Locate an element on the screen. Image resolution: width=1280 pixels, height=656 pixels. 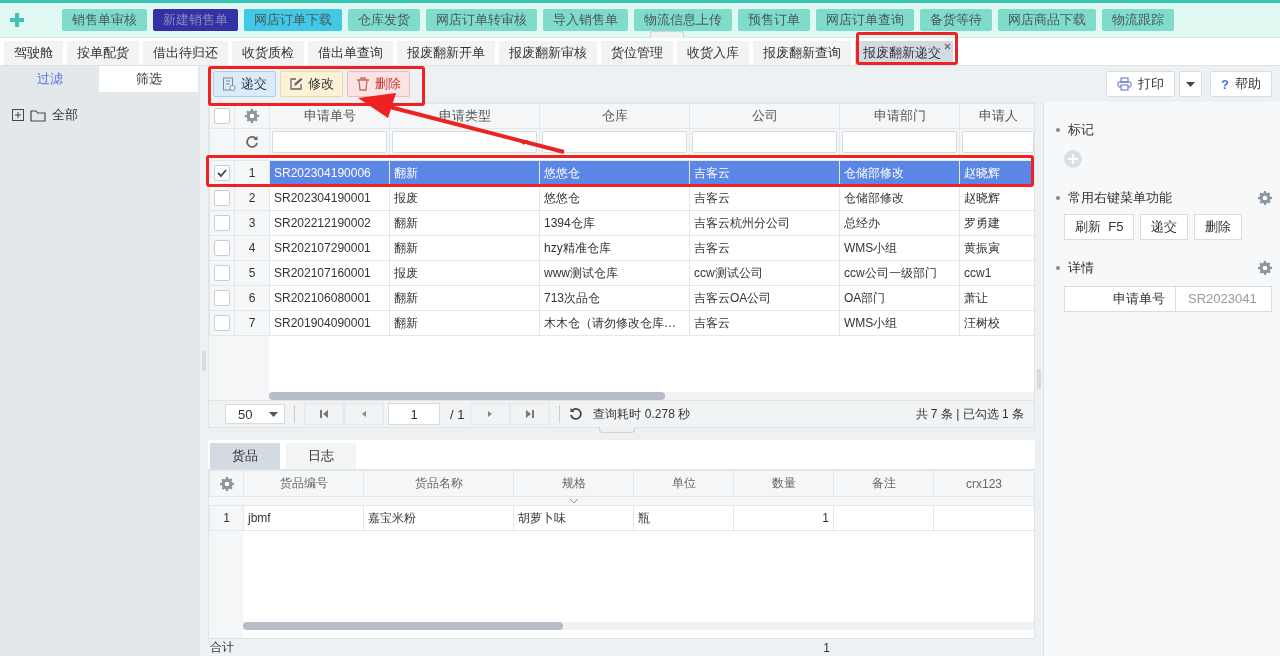
table-cell: 仓储部修改 is located at coordinates (899, 173).